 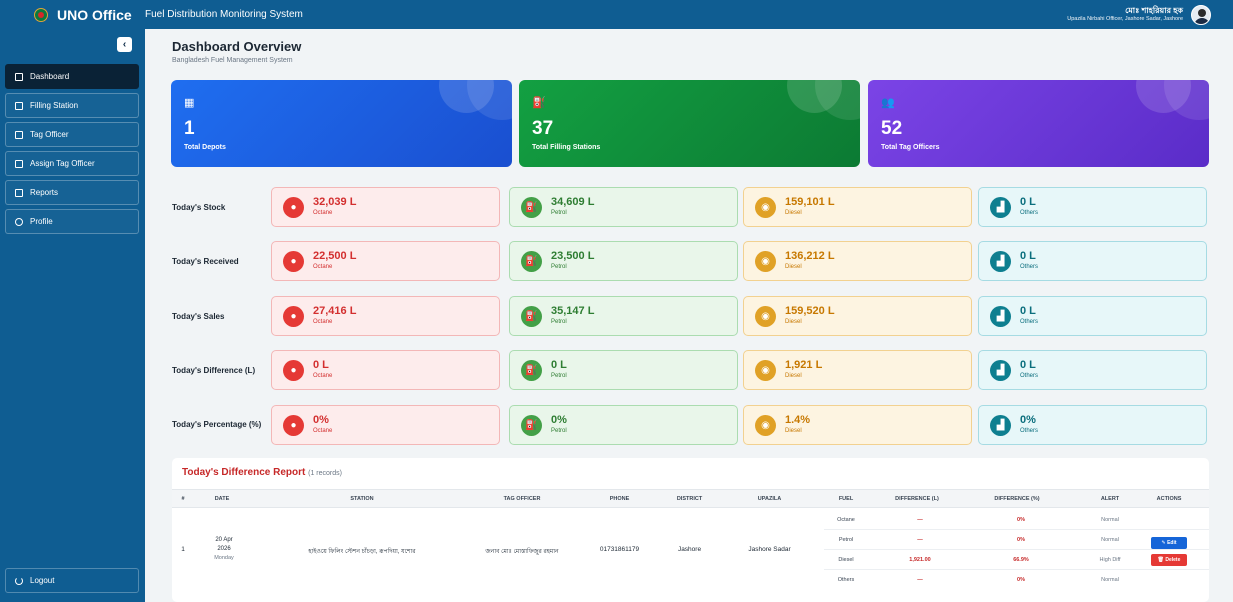 What do you see at coordinates (72, 580) in the screenshot?
I see `logout-button: Logout` at bounding box center [72, 580].